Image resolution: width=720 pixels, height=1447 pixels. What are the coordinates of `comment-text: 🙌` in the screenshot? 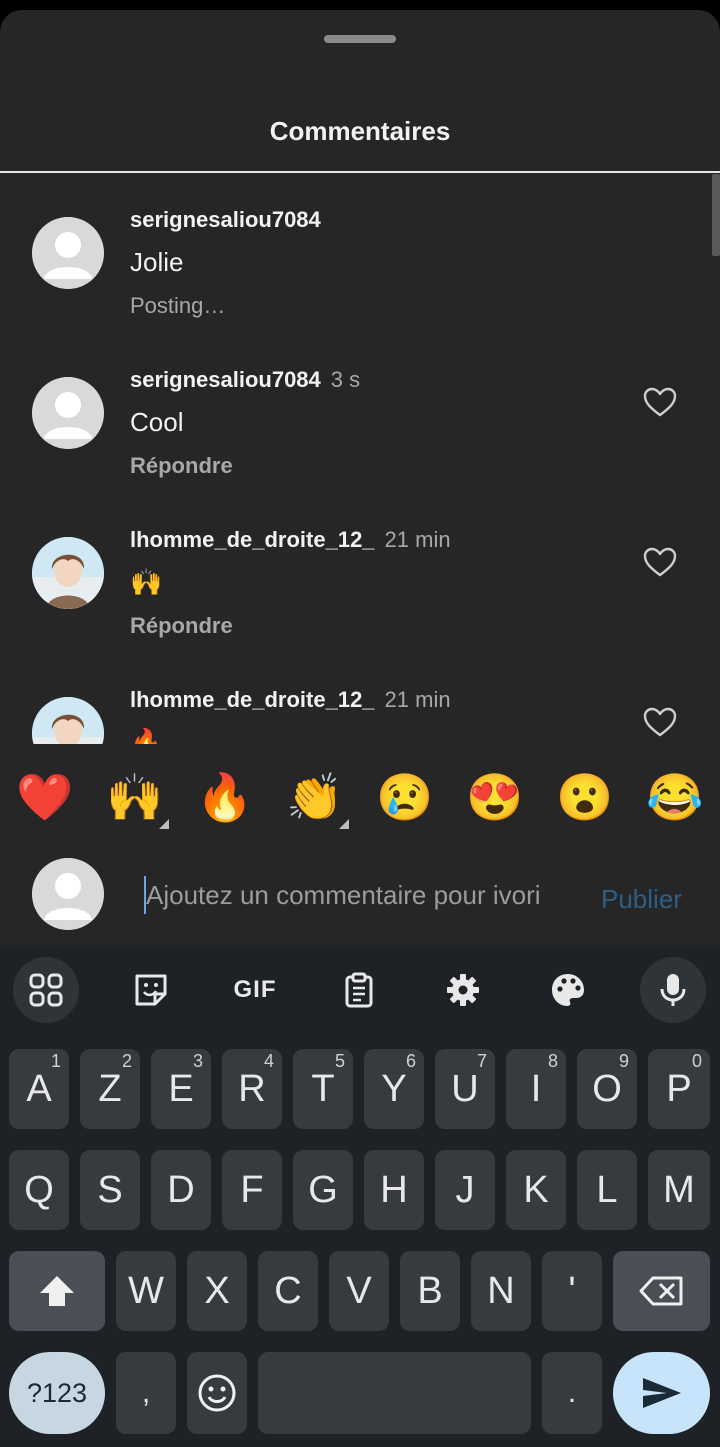 It's located at (146, 582).